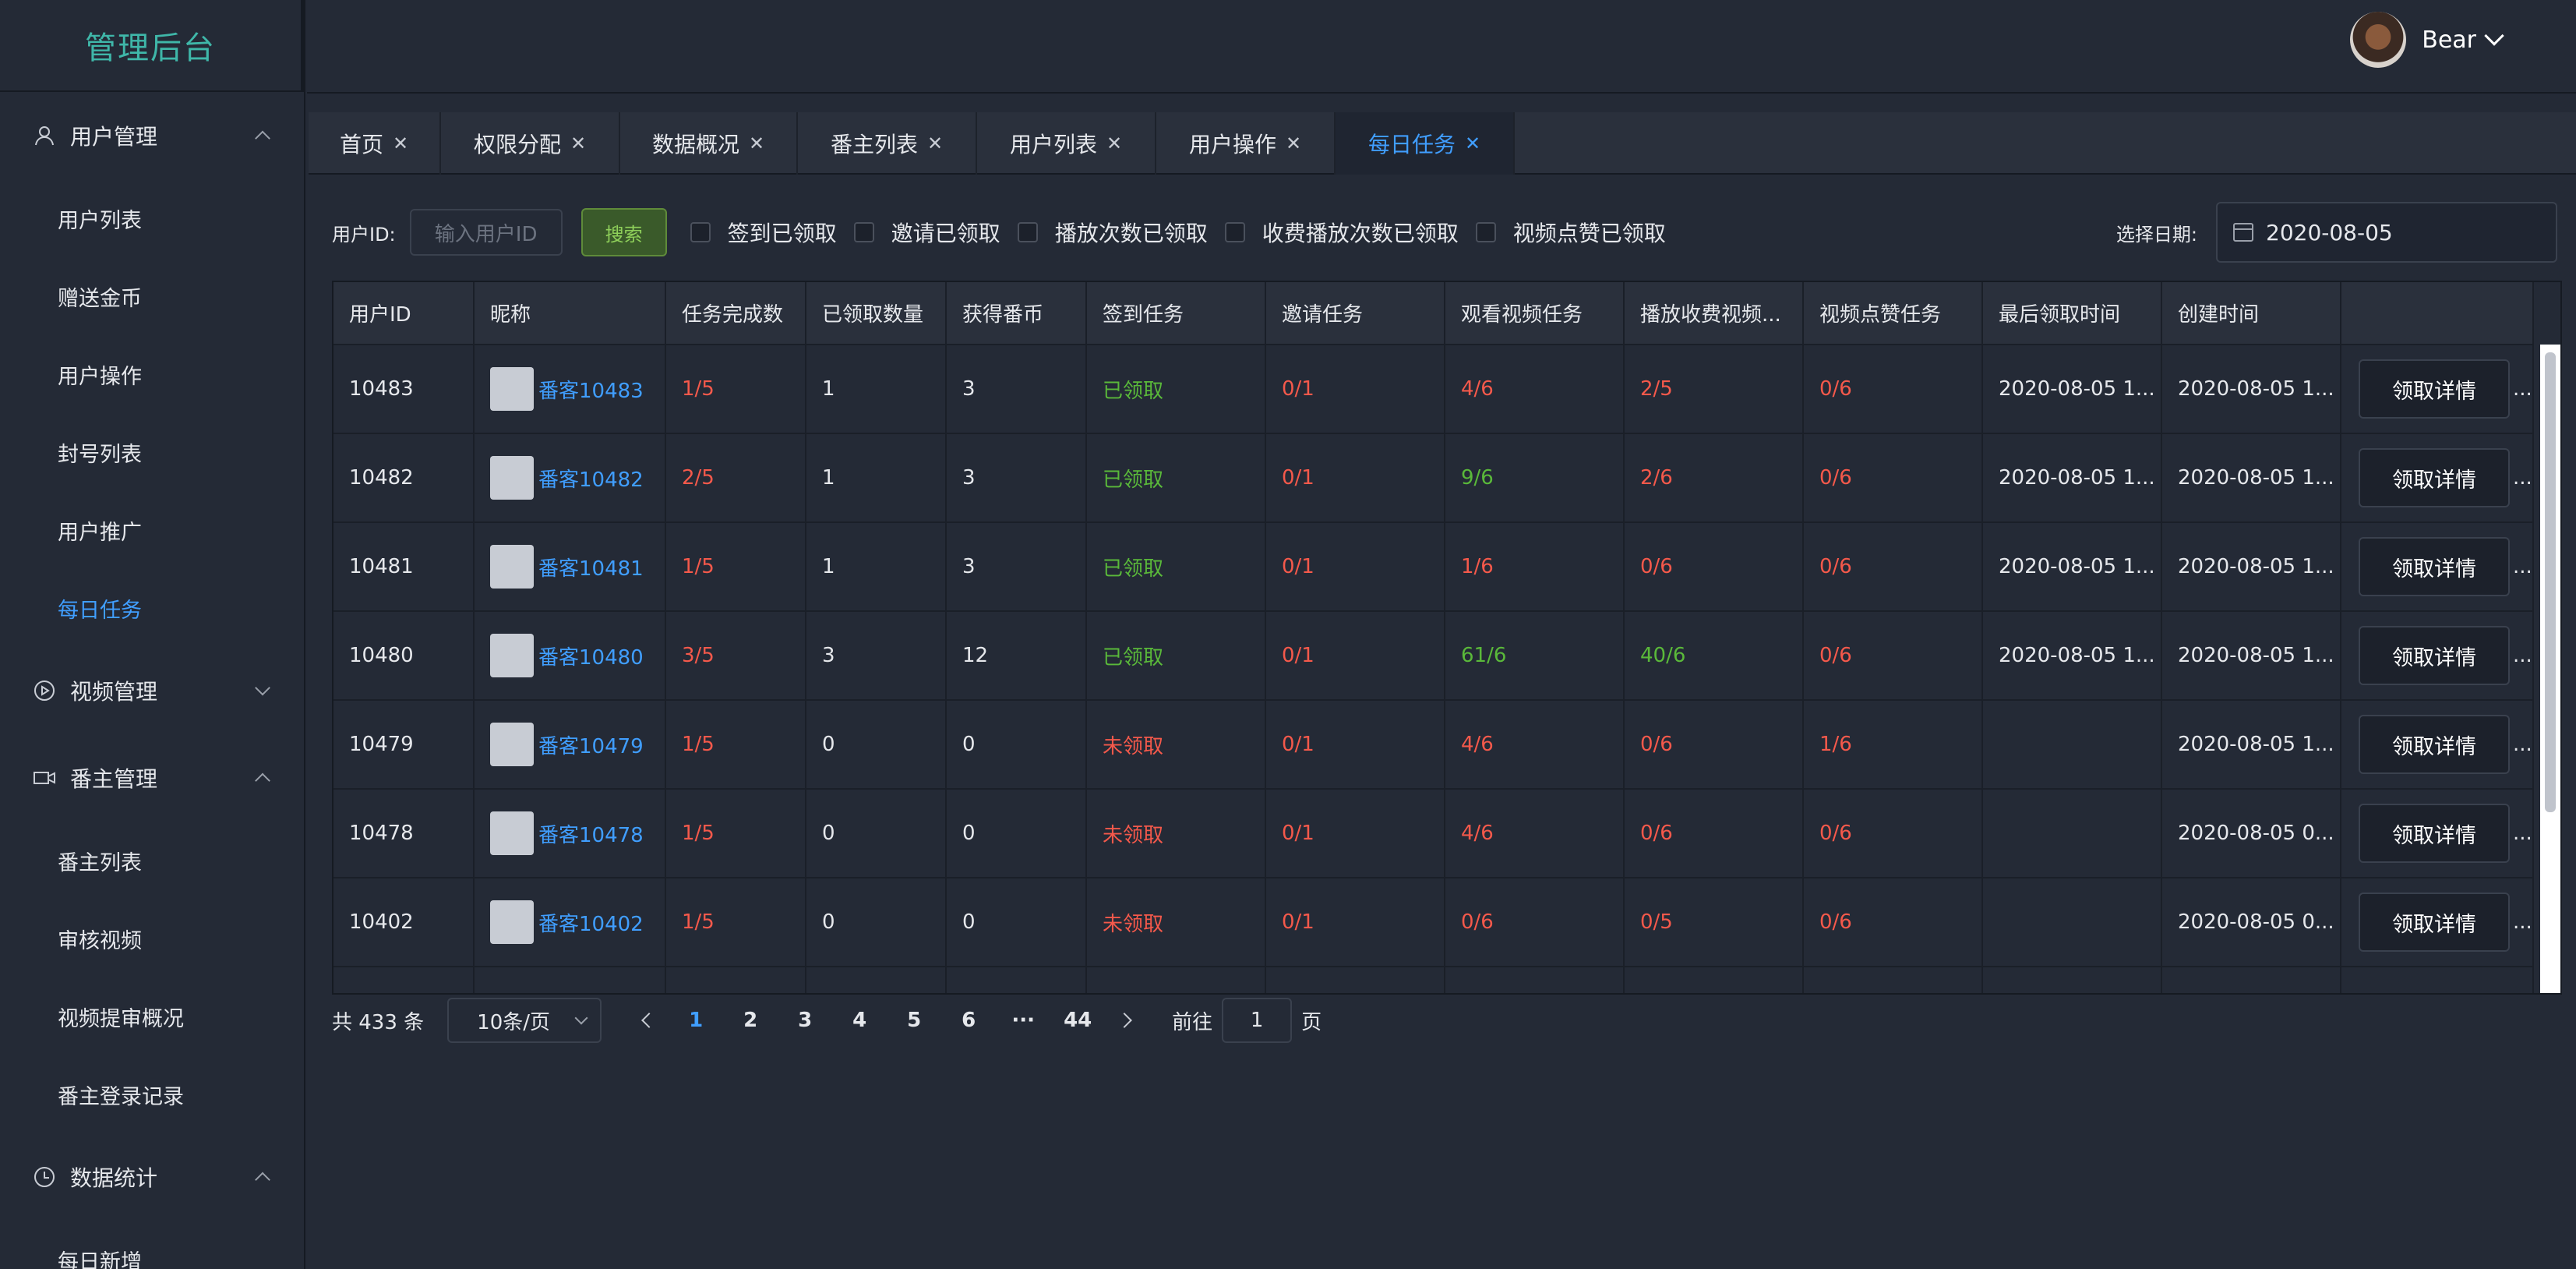 Image resolution: width=2576 pixels, height=1269 pixels. What do you see at coordinates (859, 1021) in the screenshot?
I see `page-number: 4` at bounding box center [859, 1021].